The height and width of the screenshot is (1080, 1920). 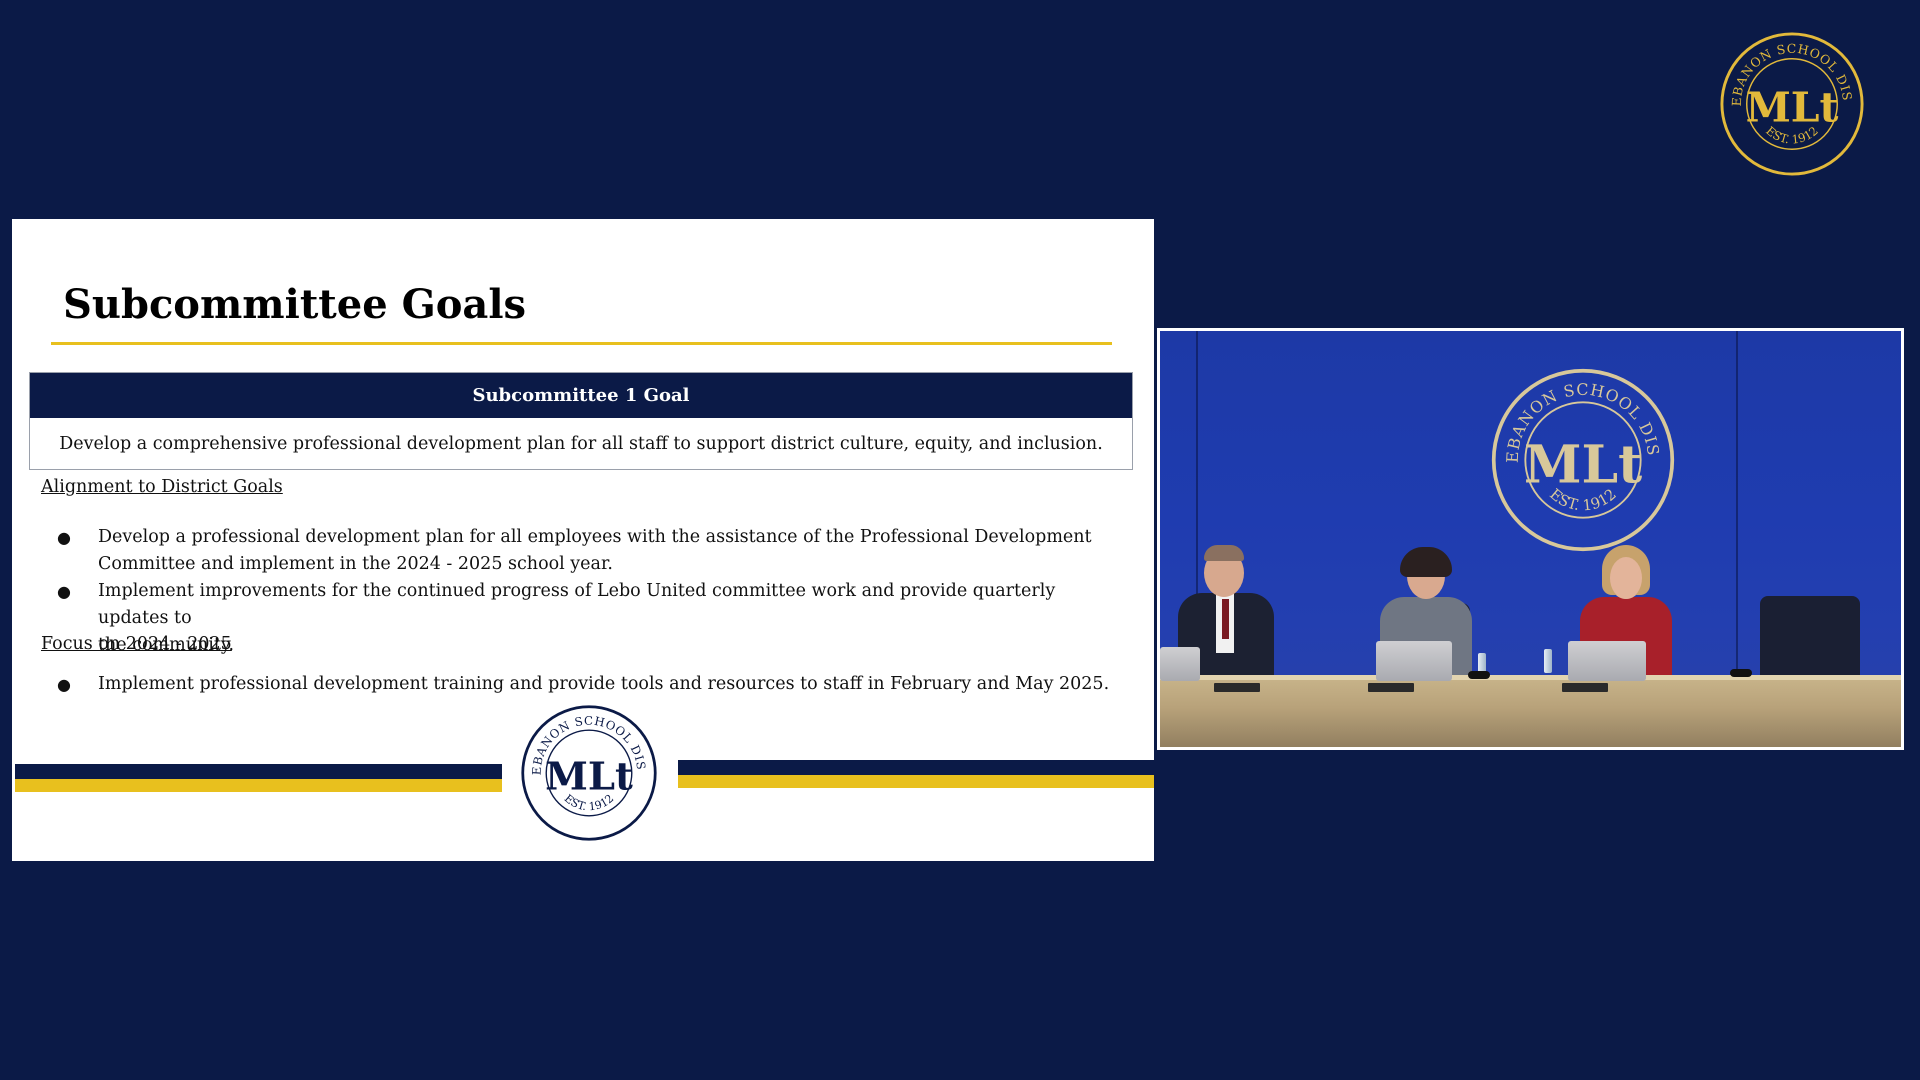 I want to click on alignment-heading: Alignment to District Goals, so click(x=162, y=487).